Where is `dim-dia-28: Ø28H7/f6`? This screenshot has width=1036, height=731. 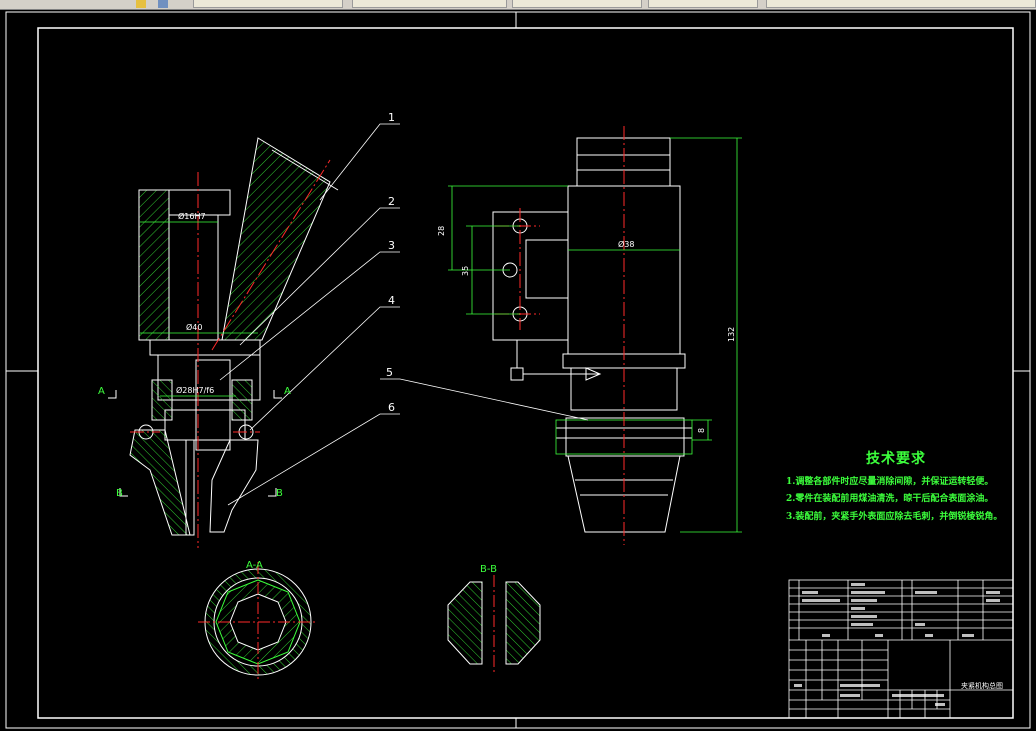
dim-dia-28: Ø28H7/f6 is located at coordinates (195, 390).